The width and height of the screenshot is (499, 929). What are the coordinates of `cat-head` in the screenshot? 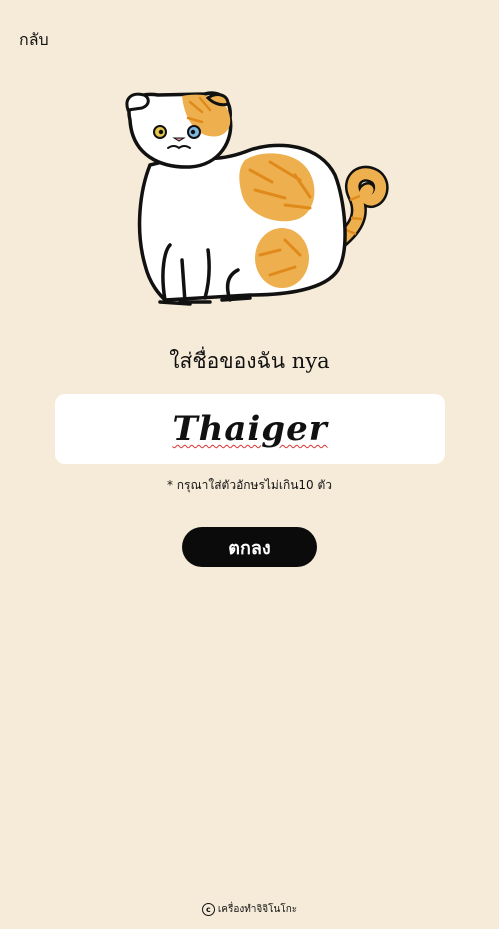 It's located at (179, 130).